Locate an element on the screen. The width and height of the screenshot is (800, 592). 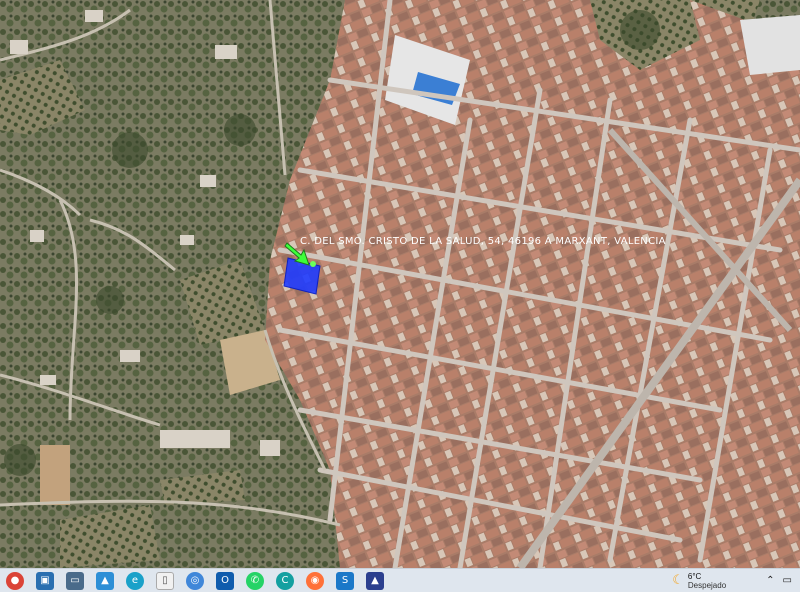
whatsapp-icon: ✆ is located at coordinates (255, 580).